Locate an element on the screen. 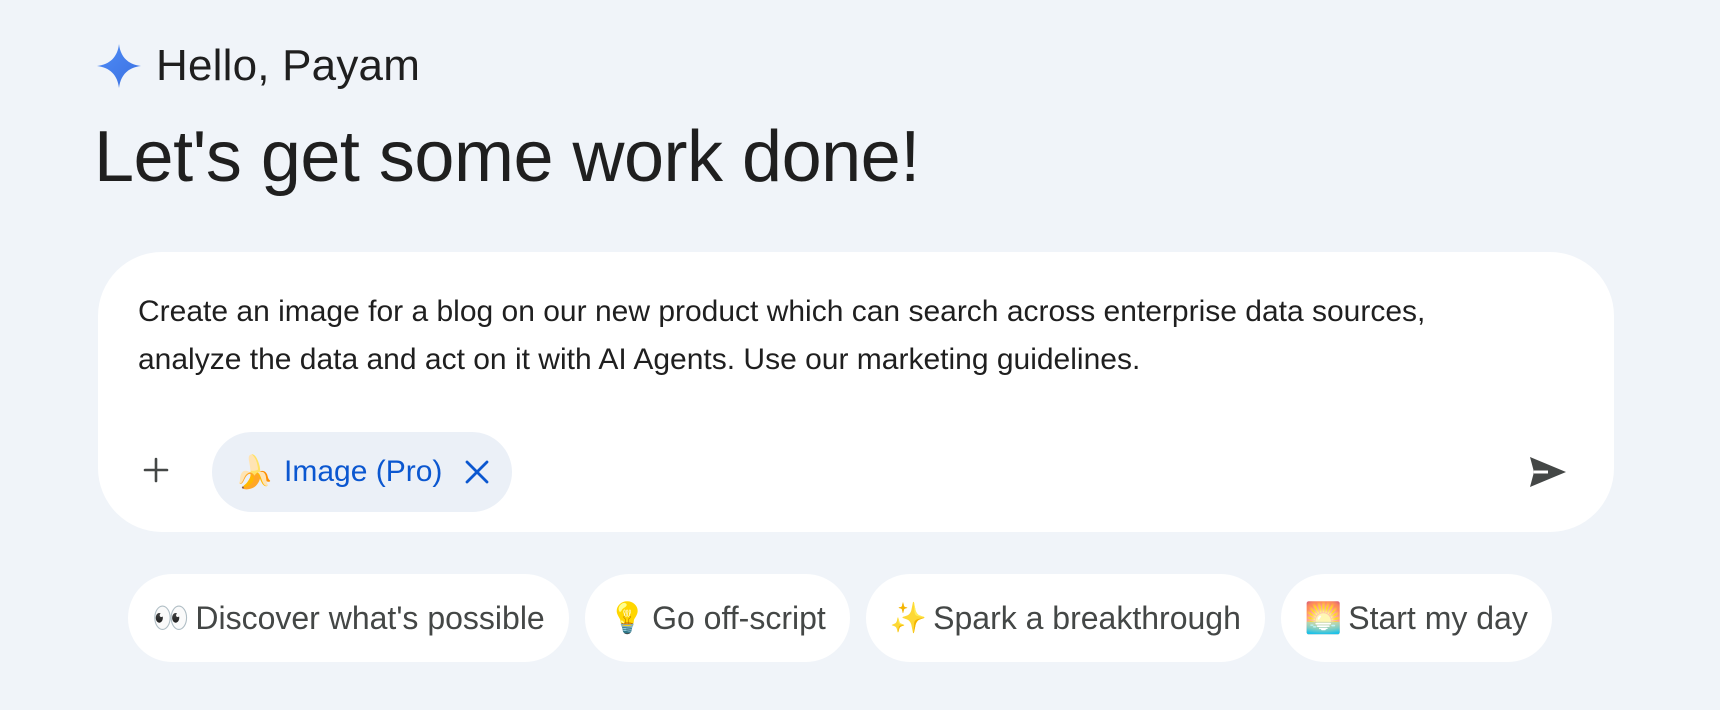 The height and width of the screenshot is (710, 1720). greeting-row: Hello, Payam is located at coordinates (258, 66).